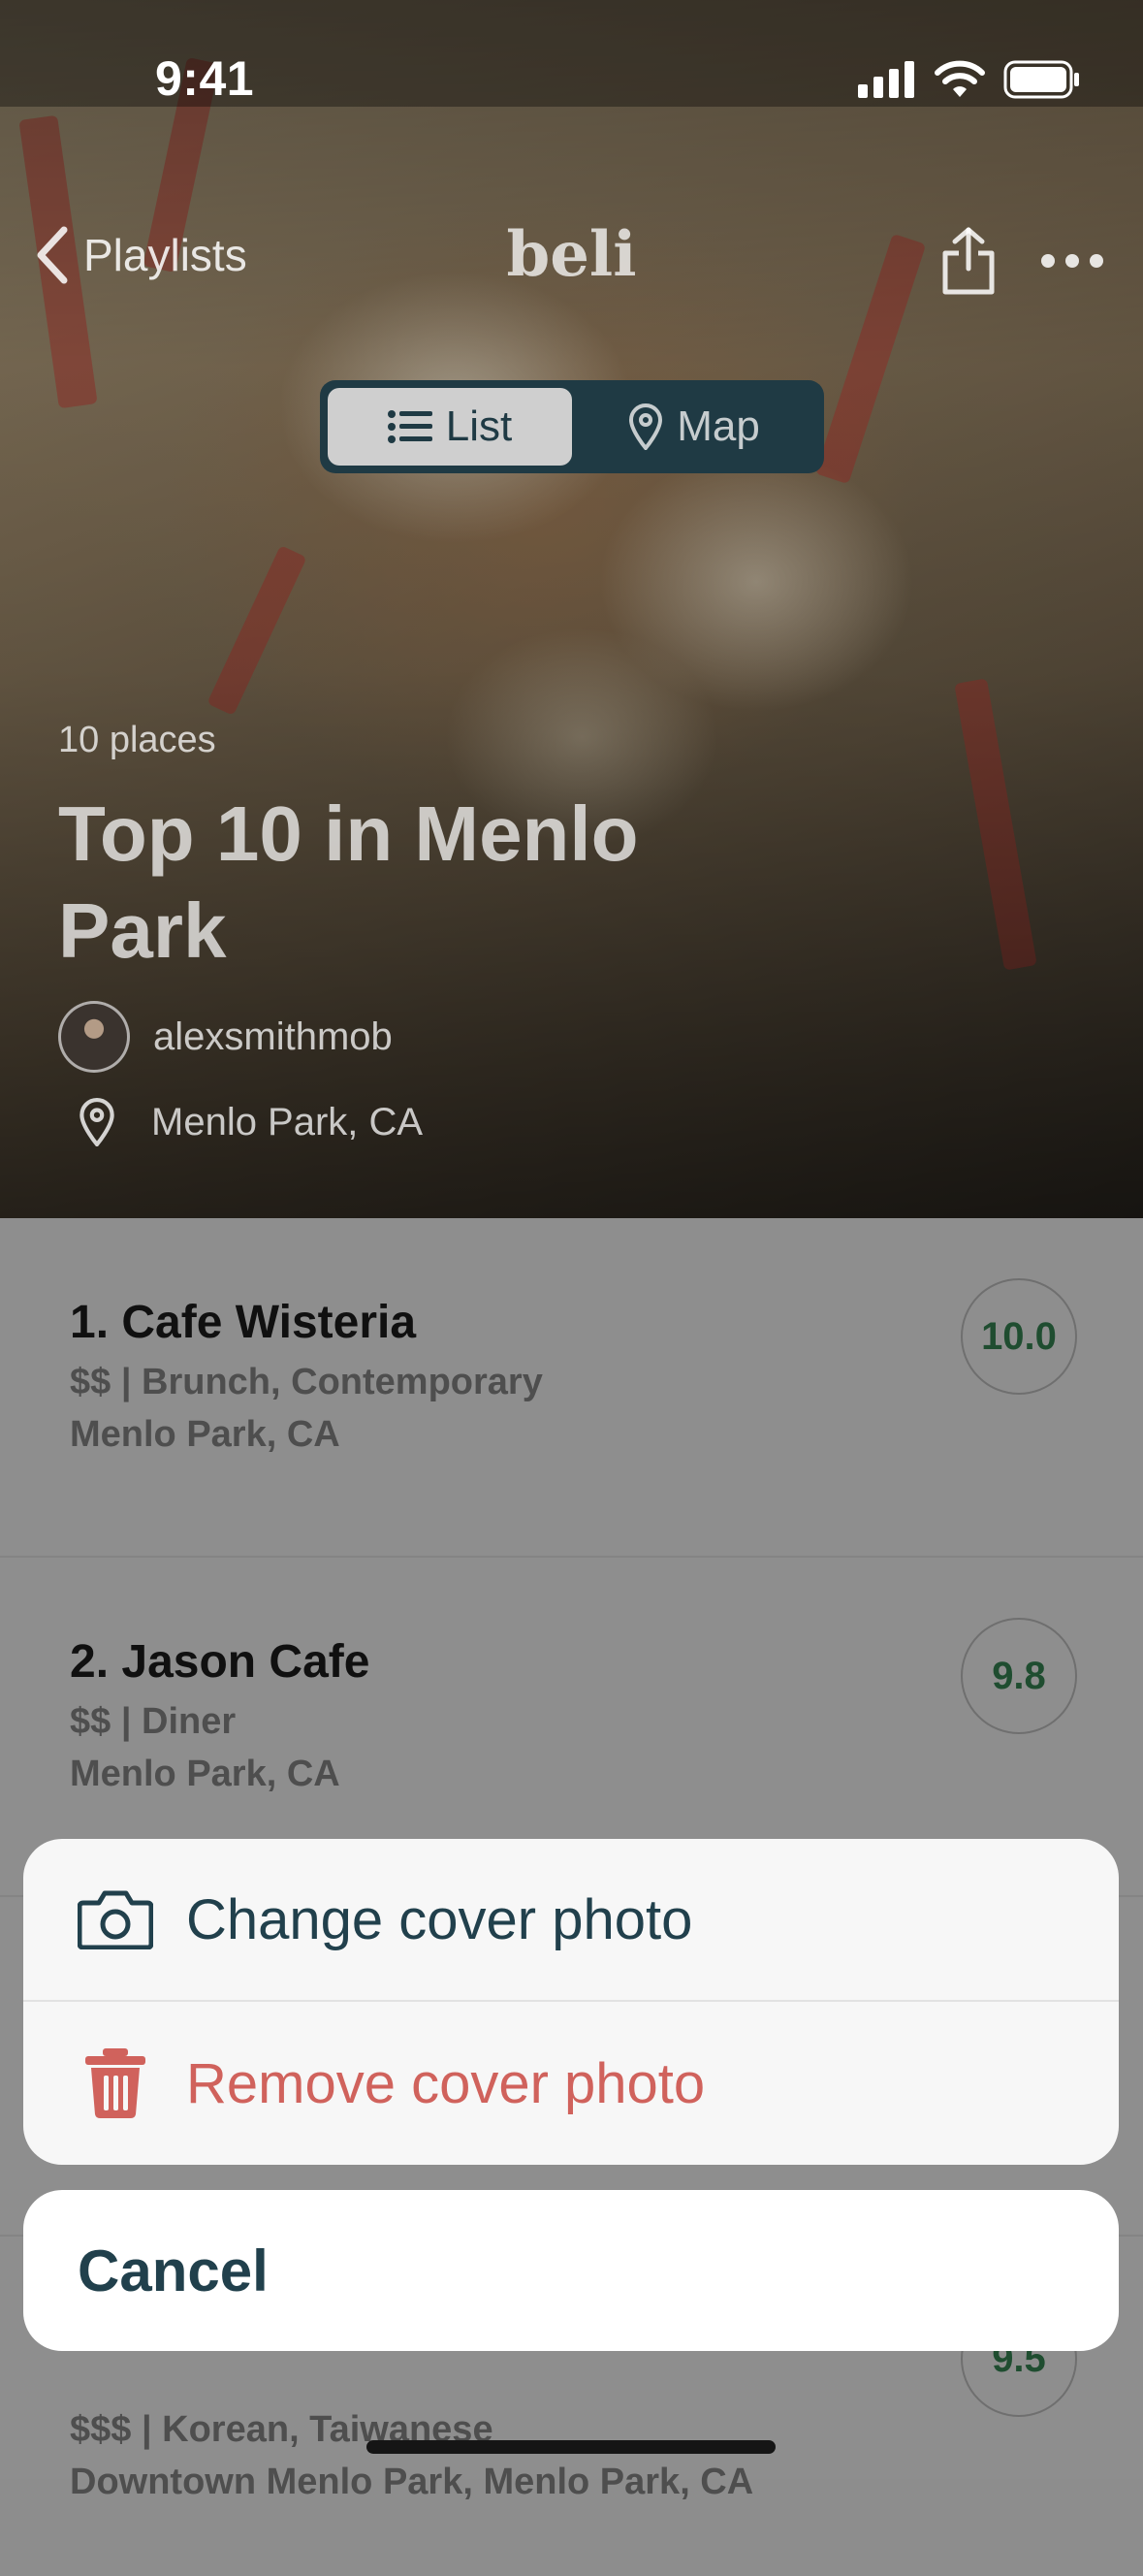 Image resolution: width=1143 pixels, height=2576 pixels. Describe the element at coordinates (243, 1322) in the screenshot. I see `place-name: 1. Cafe Wisteria` at that location.